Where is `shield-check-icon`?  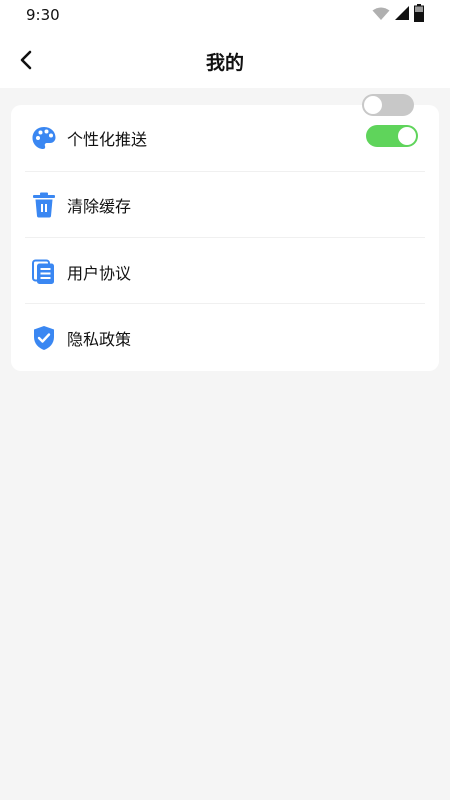 shield-check-icon is located at coordinates (44, 338).